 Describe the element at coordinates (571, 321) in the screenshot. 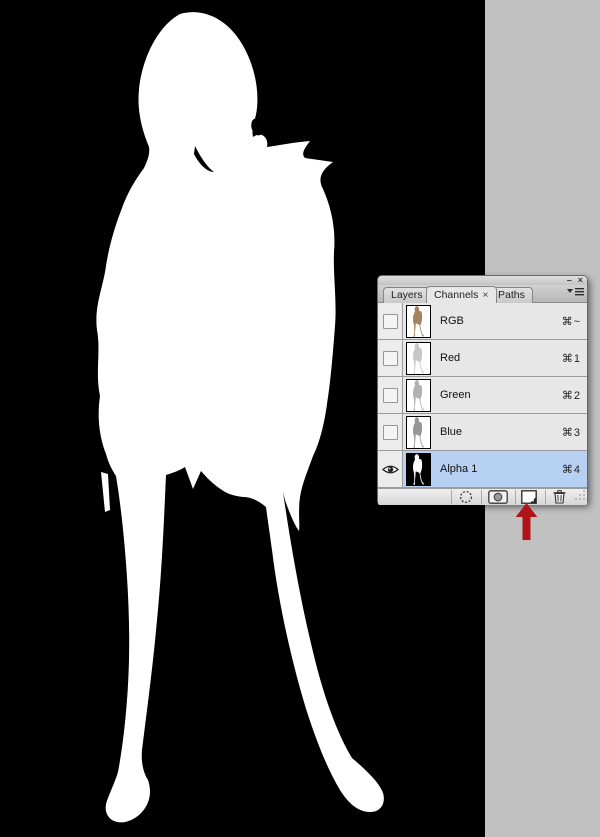

I see `channel-shortcut: ⌘~` at that location.